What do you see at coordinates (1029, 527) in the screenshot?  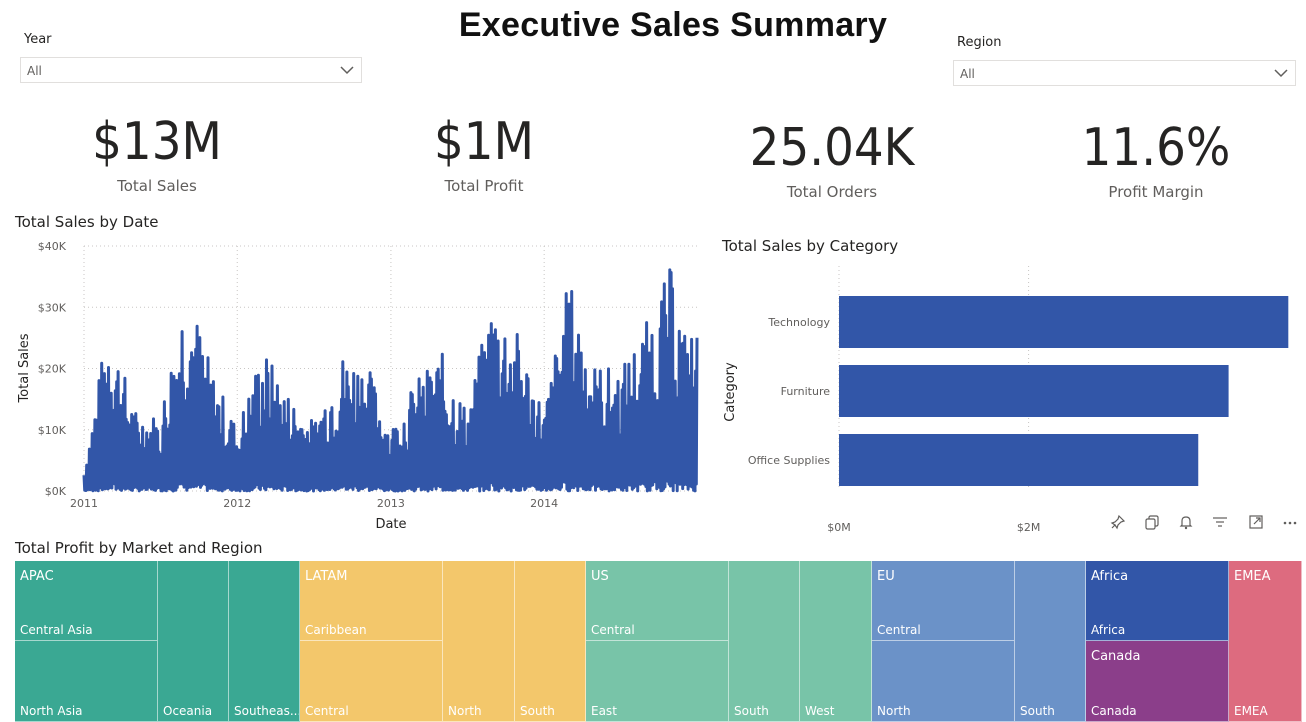 I see `bar-chart-x-tick: $2M` at bounding box center [1029, 527].